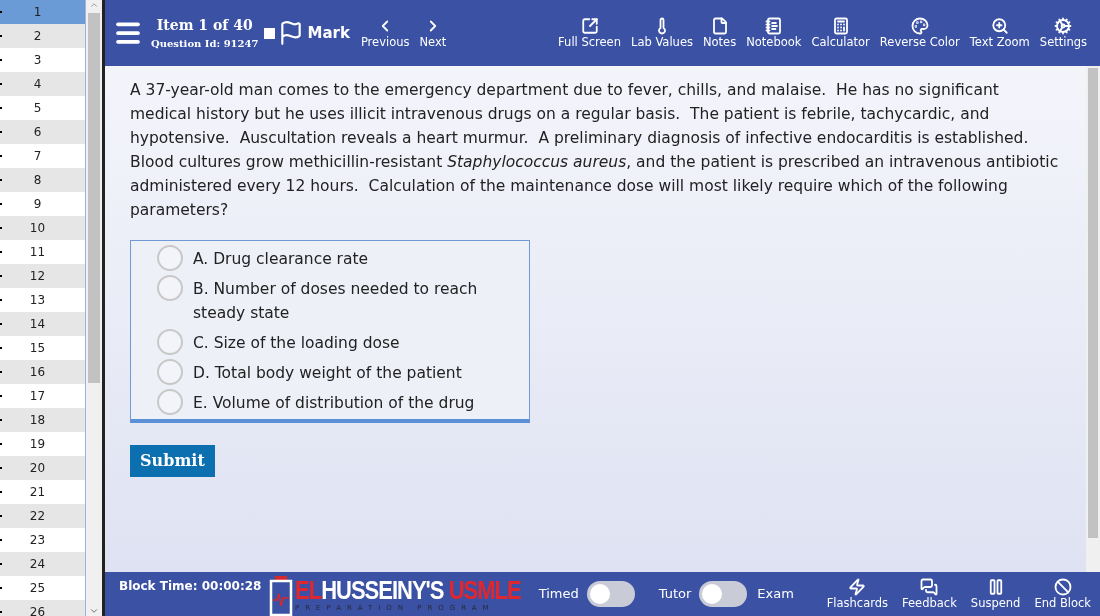  I want to click on block-time: Block Time: 00:00:28, so click(191, 586).